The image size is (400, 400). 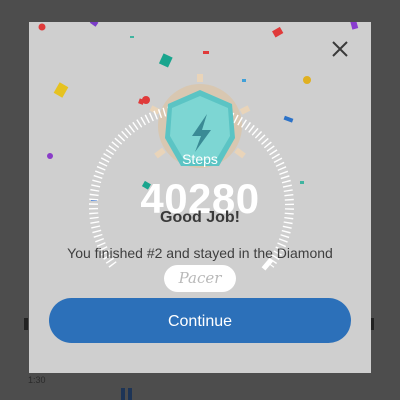 What do you see at coordinates (200, 217) in the screenshot?
I see `congrats-title: Good Job!` at bounding box center [200, 217].